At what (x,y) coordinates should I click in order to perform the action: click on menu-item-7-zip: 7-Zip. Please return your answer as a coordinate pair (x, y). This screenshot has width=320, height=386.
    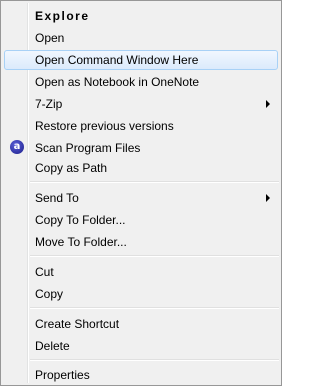
    Looking at the image, I should click on (141, 104).